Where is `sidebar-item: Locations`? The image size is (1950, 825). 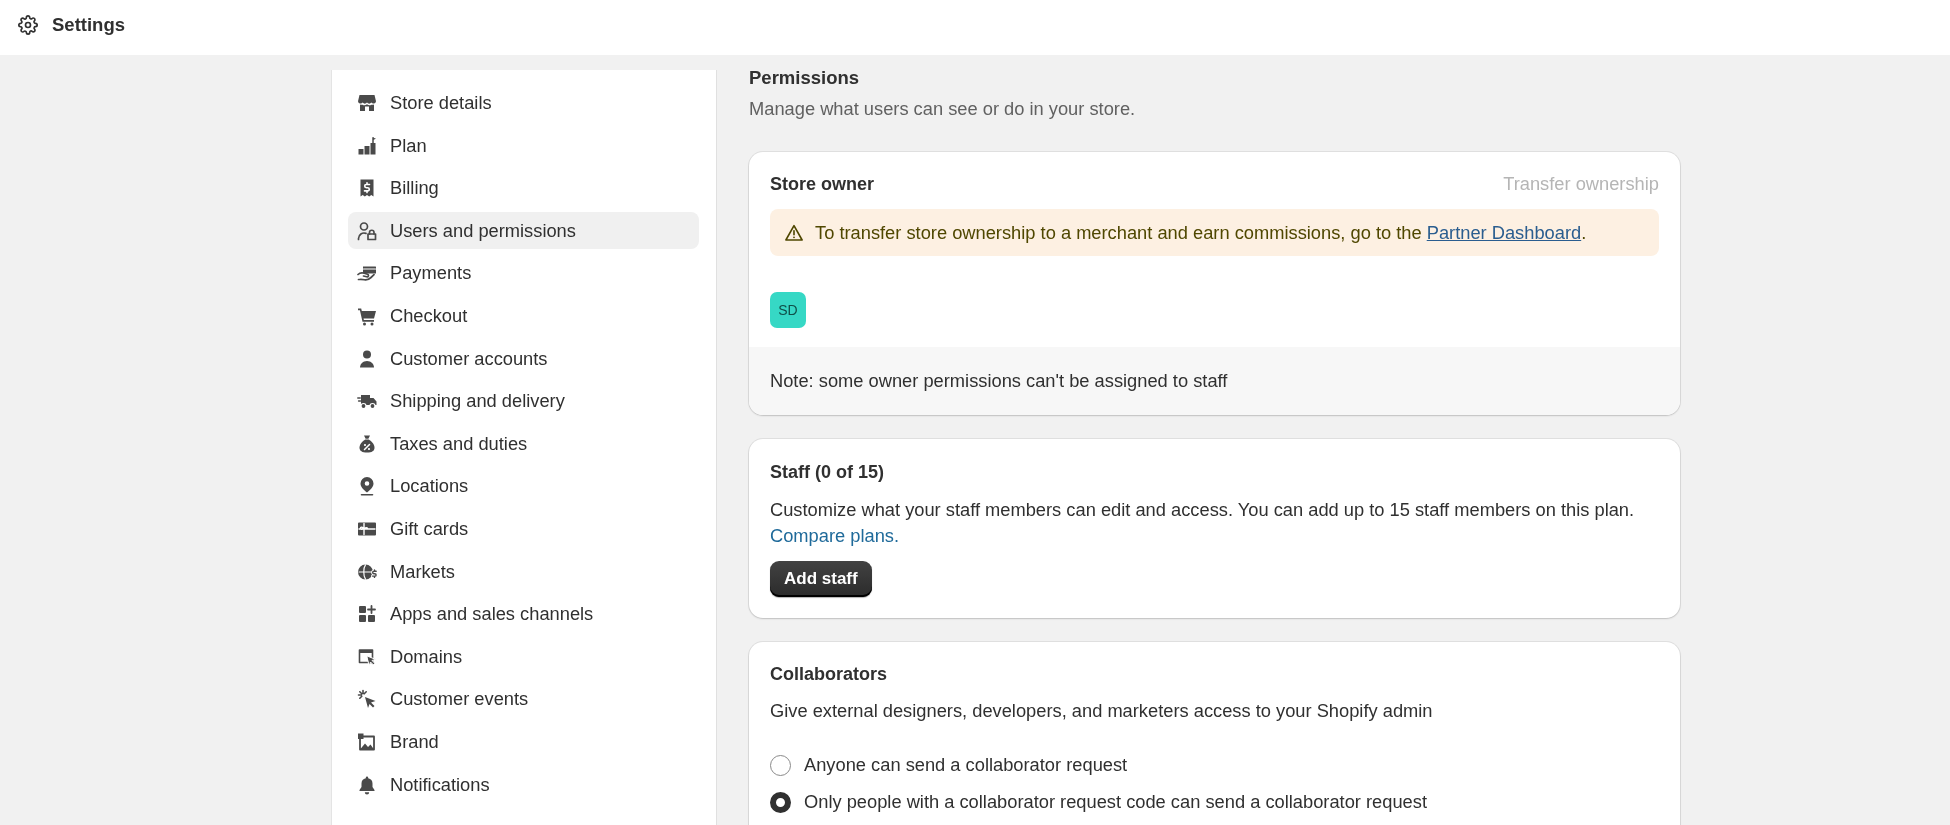 sidebar-item: Locations is located at coordinates (523, 486).